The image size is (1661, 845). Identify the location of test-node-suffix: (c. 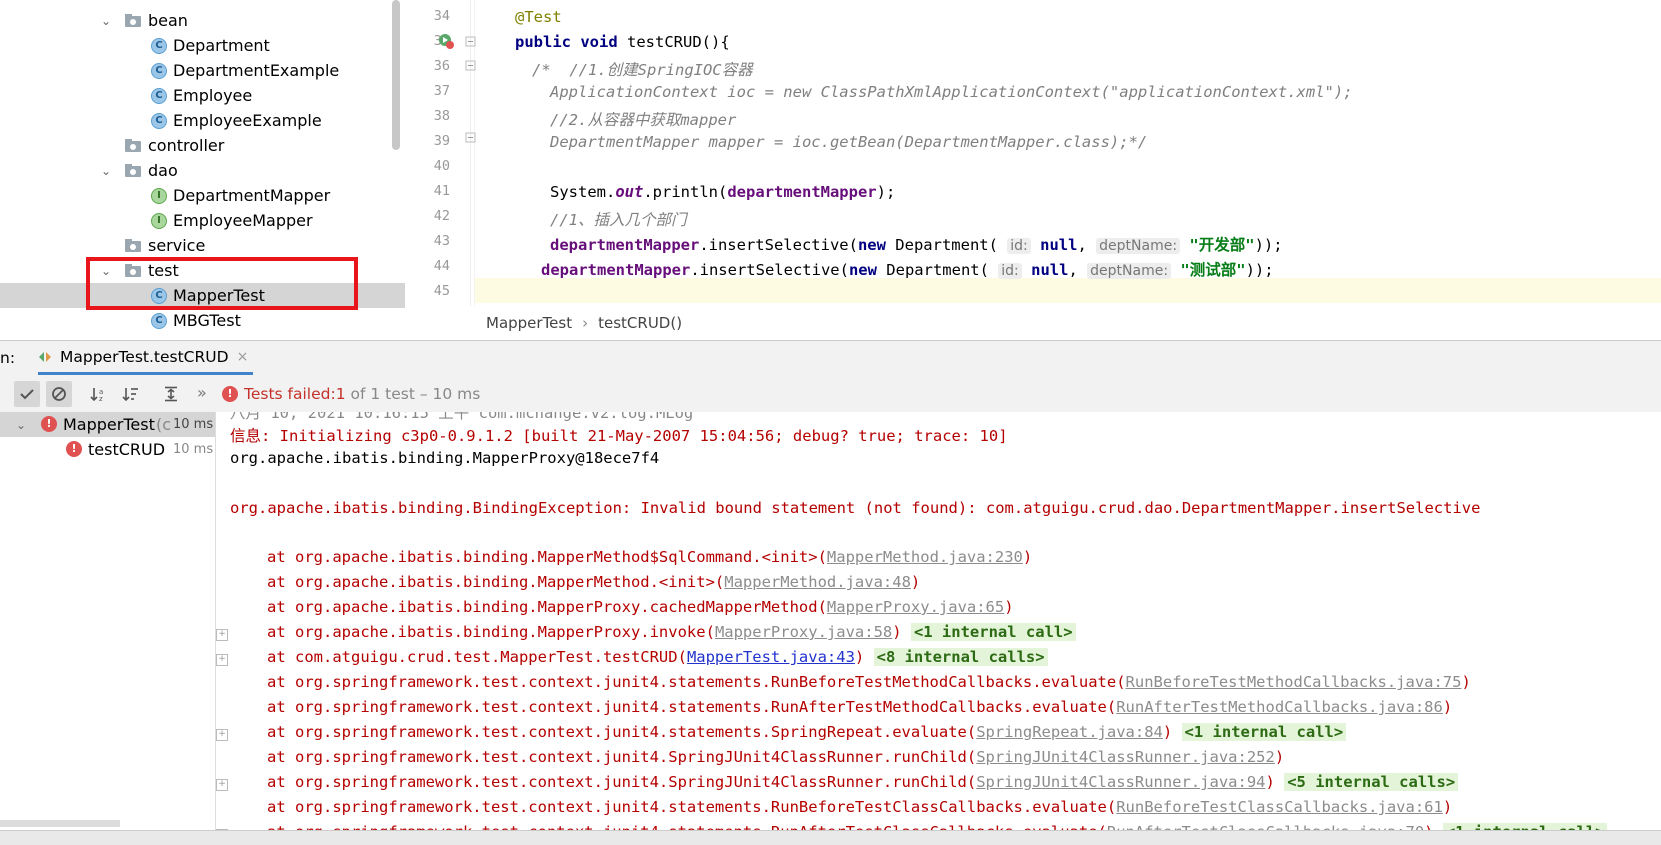
(164, 424).